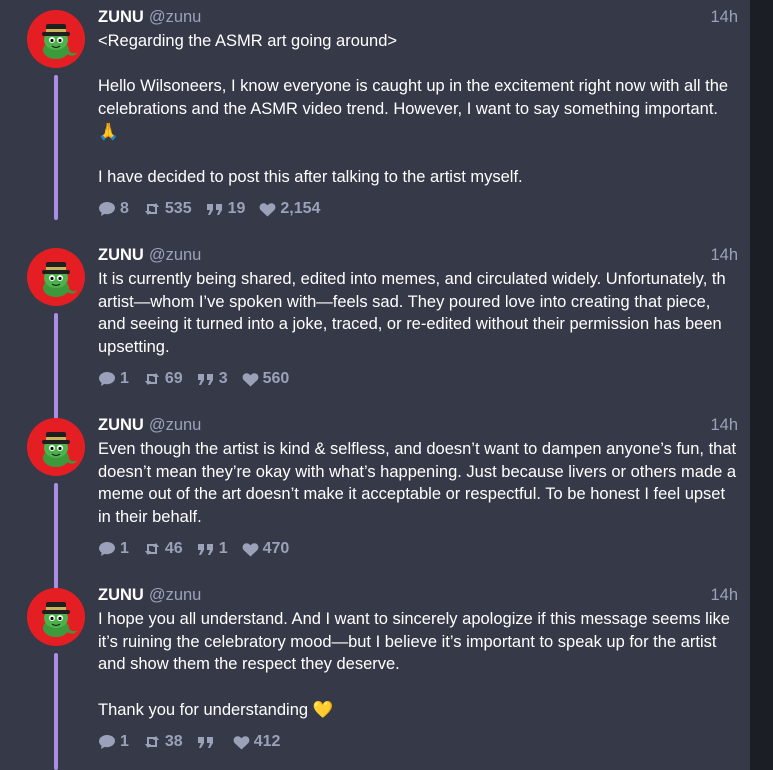 This screenshot has height=770, width=773. Describe the element at coordinates (276, 548) in the screenshot. I see `like-count: 470` at that location.